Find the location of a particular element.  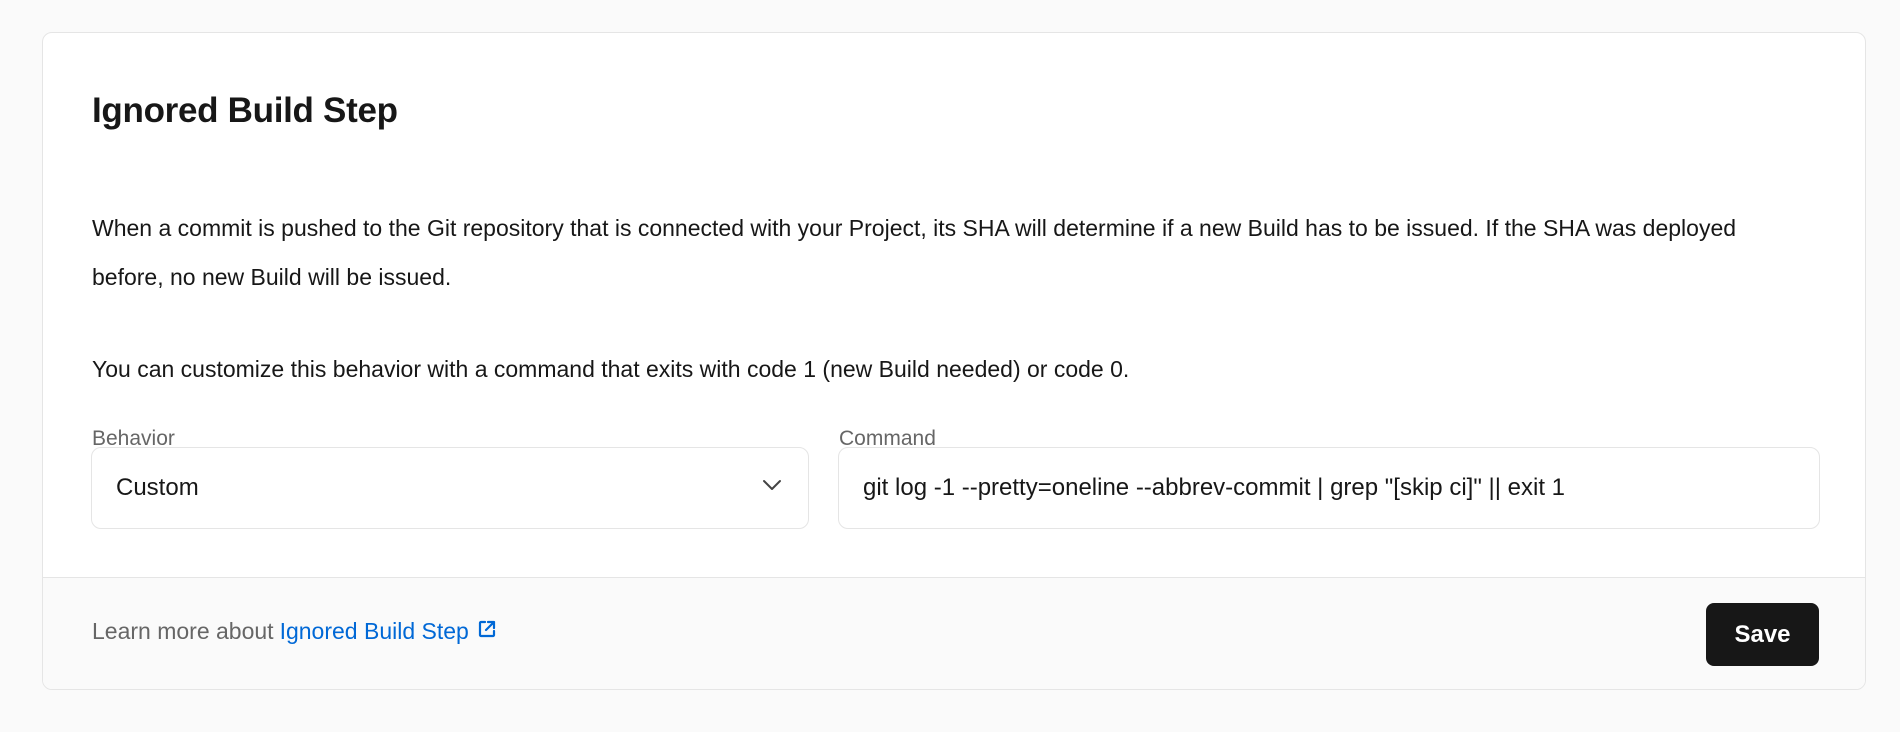

save-button: Save is located at coordinates (1762, 634).